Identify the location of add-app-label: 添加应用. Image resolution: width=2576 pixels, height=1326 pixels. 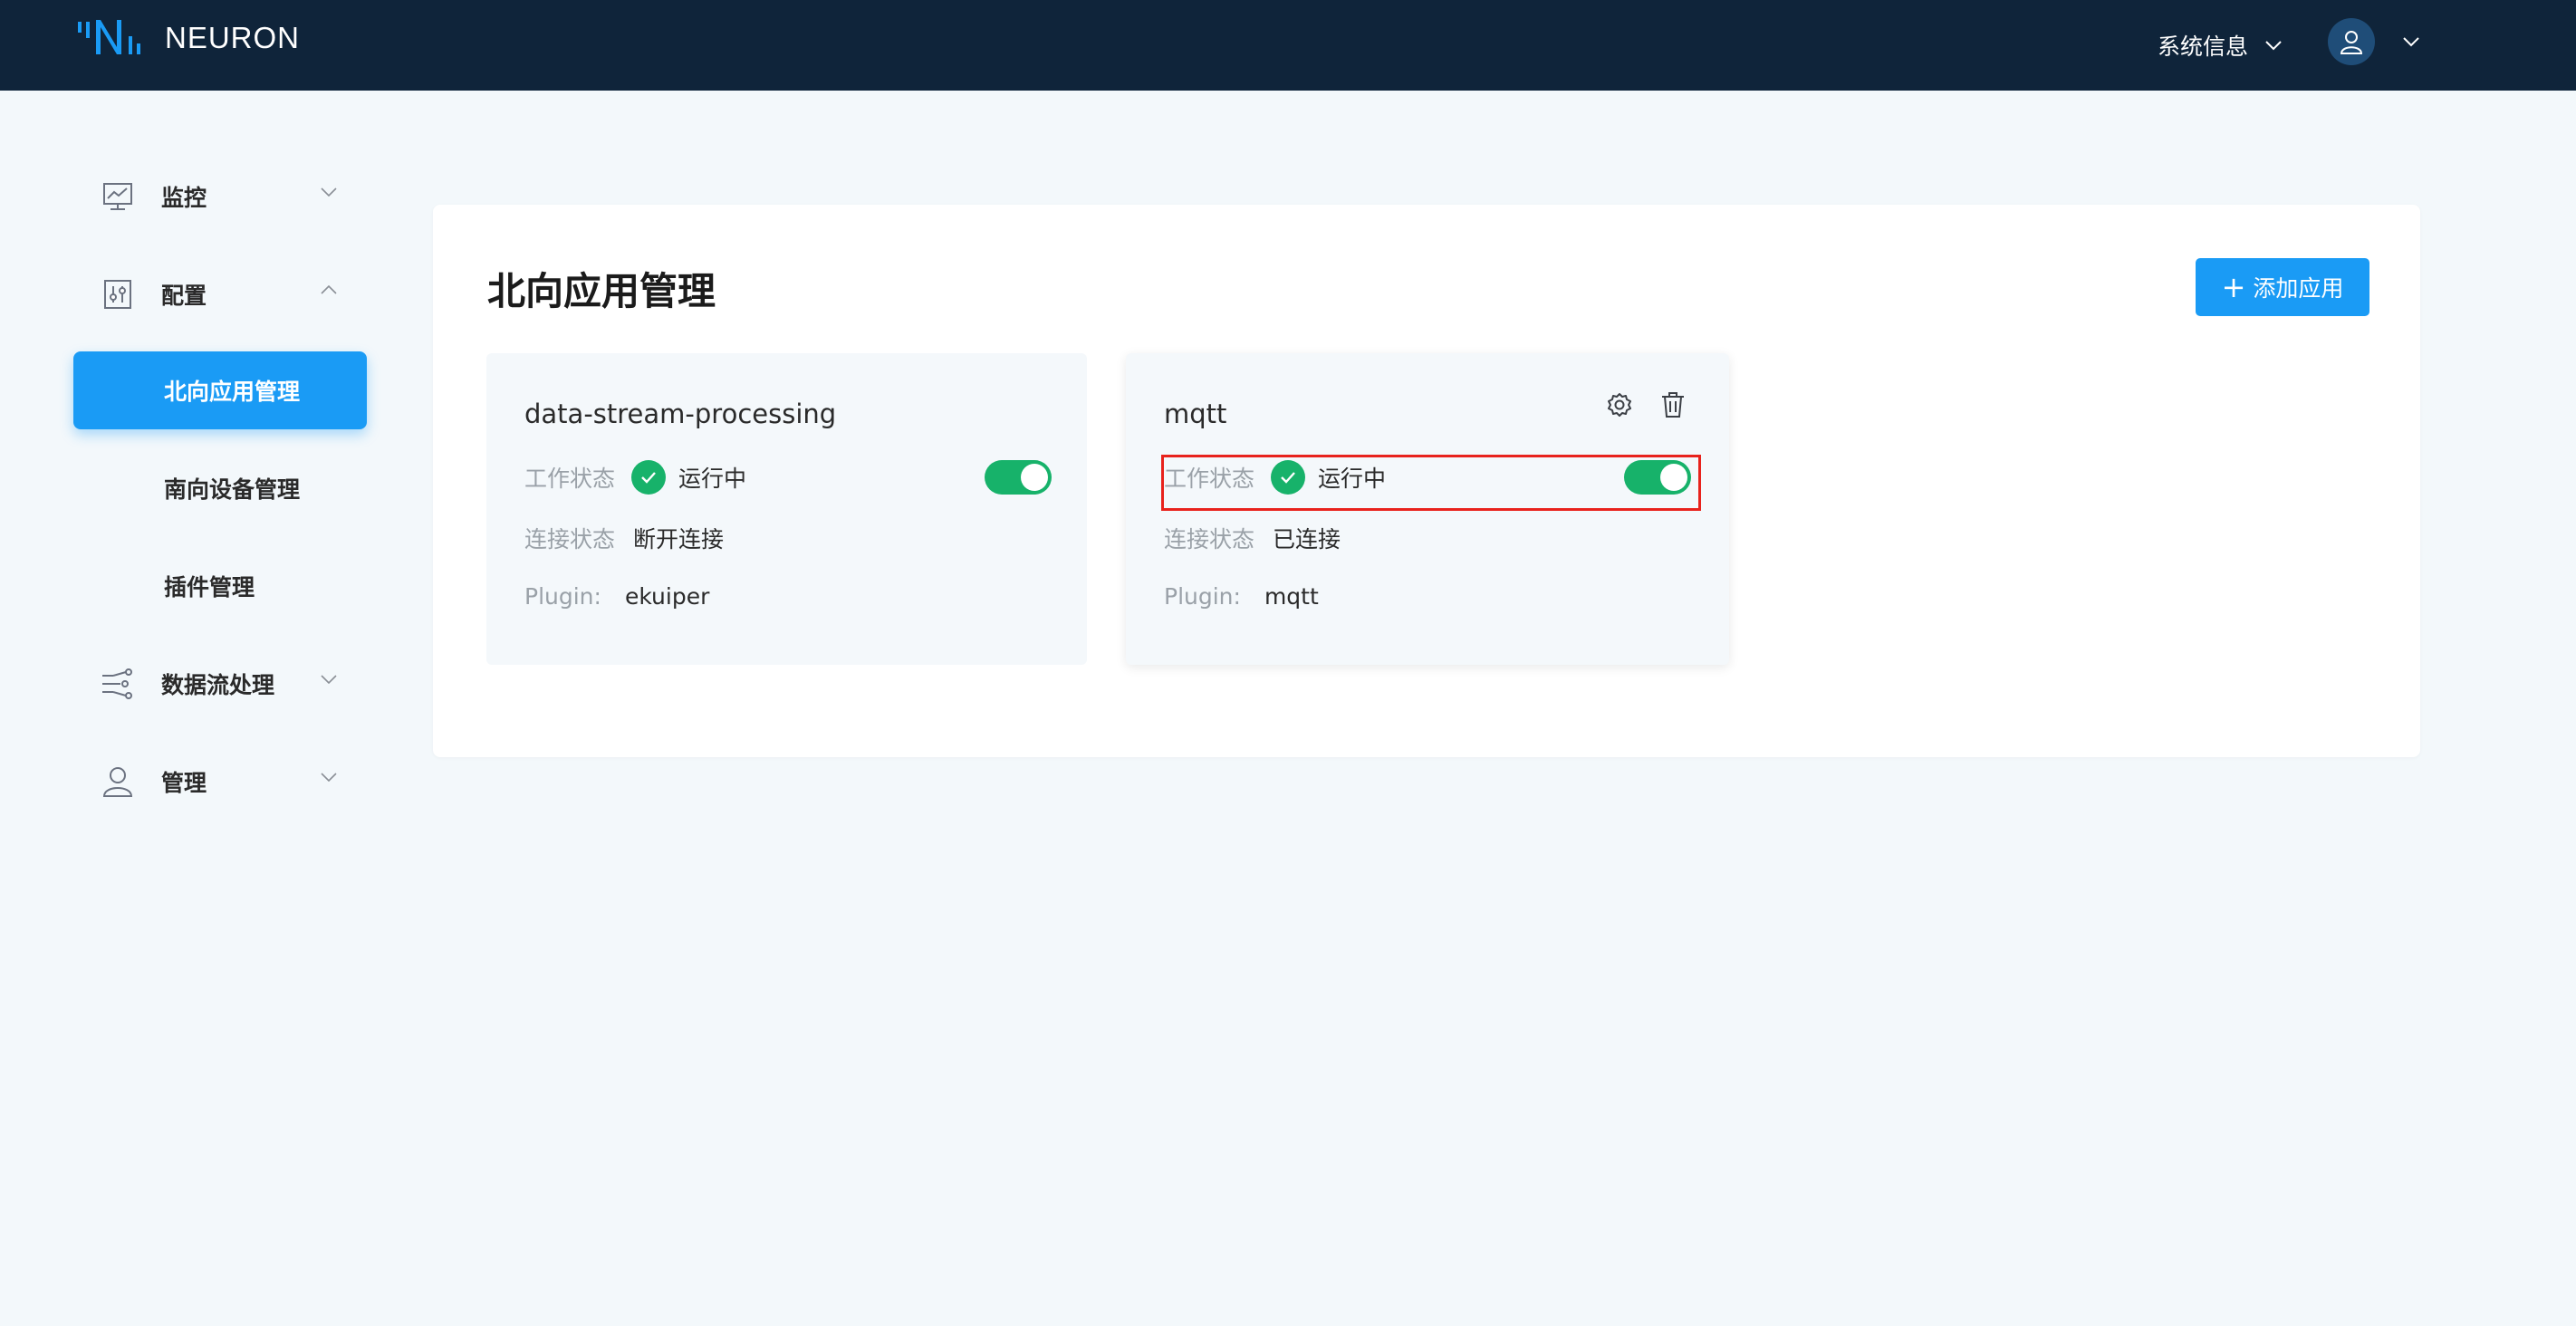
(2298, 288).